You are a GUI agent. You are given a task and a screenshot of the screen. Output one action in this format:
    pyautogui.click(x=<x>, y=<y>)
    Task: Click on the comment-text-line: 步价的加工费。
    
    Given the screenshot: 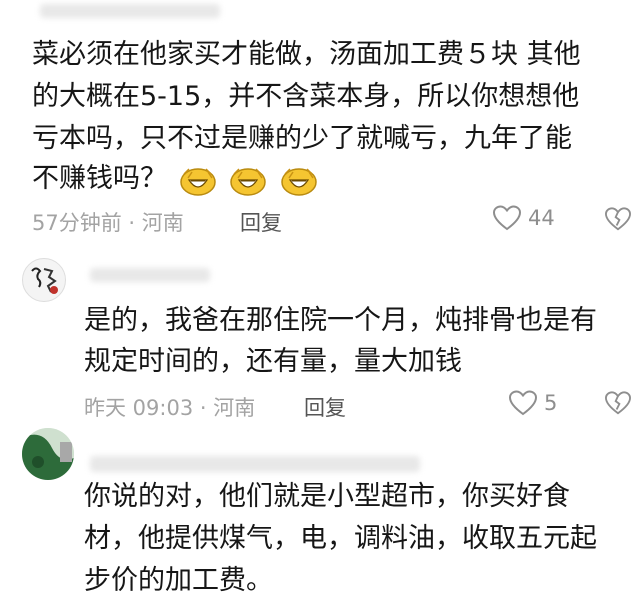 What is the action you would take?
    pyautogui.click(x=178, y=580)
    